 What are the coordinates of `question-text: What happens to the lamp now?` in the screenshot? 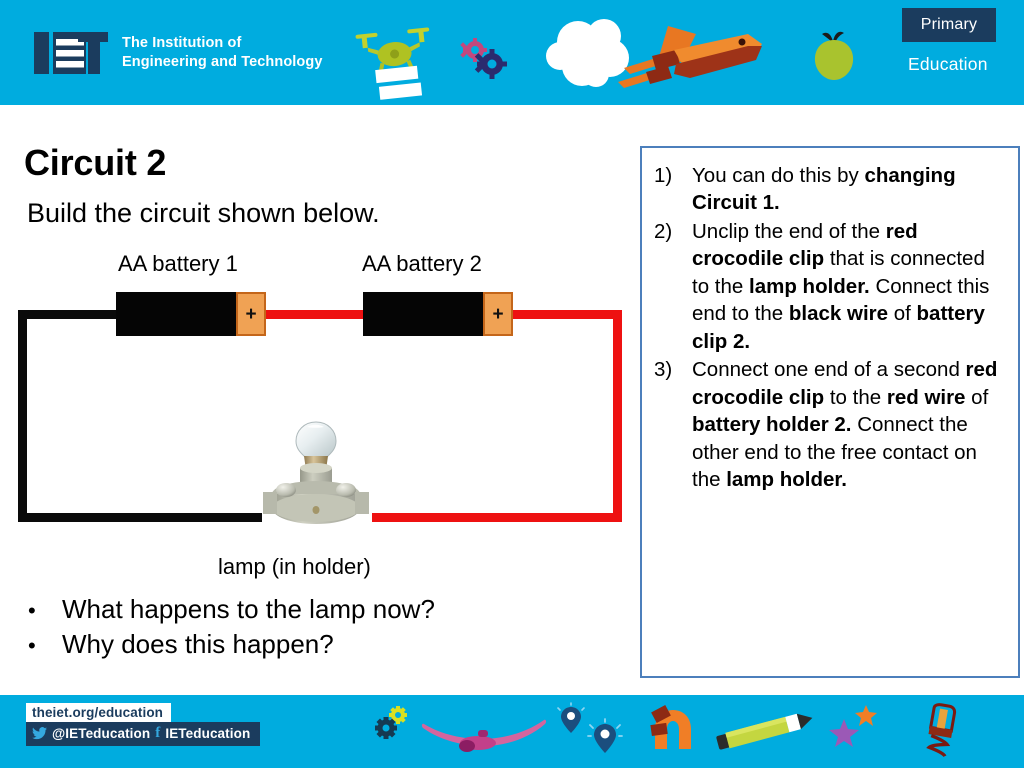 It's located at (248, 609).